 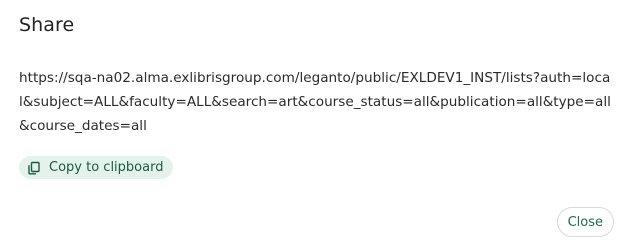 I want to click on close-button: Close, so click(x=585, y=222).